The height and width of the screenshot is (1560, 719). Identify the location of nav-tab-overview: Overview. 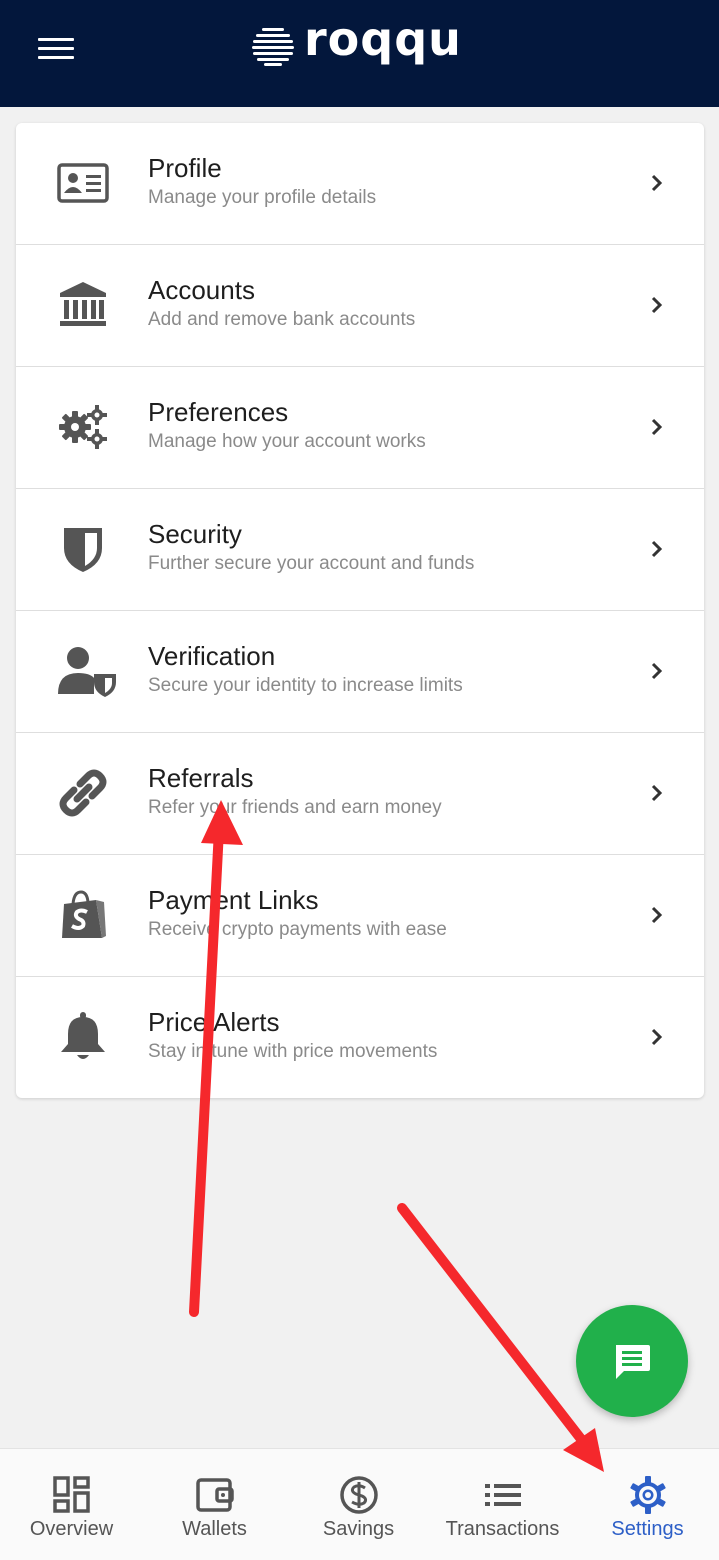
(71, 1504).